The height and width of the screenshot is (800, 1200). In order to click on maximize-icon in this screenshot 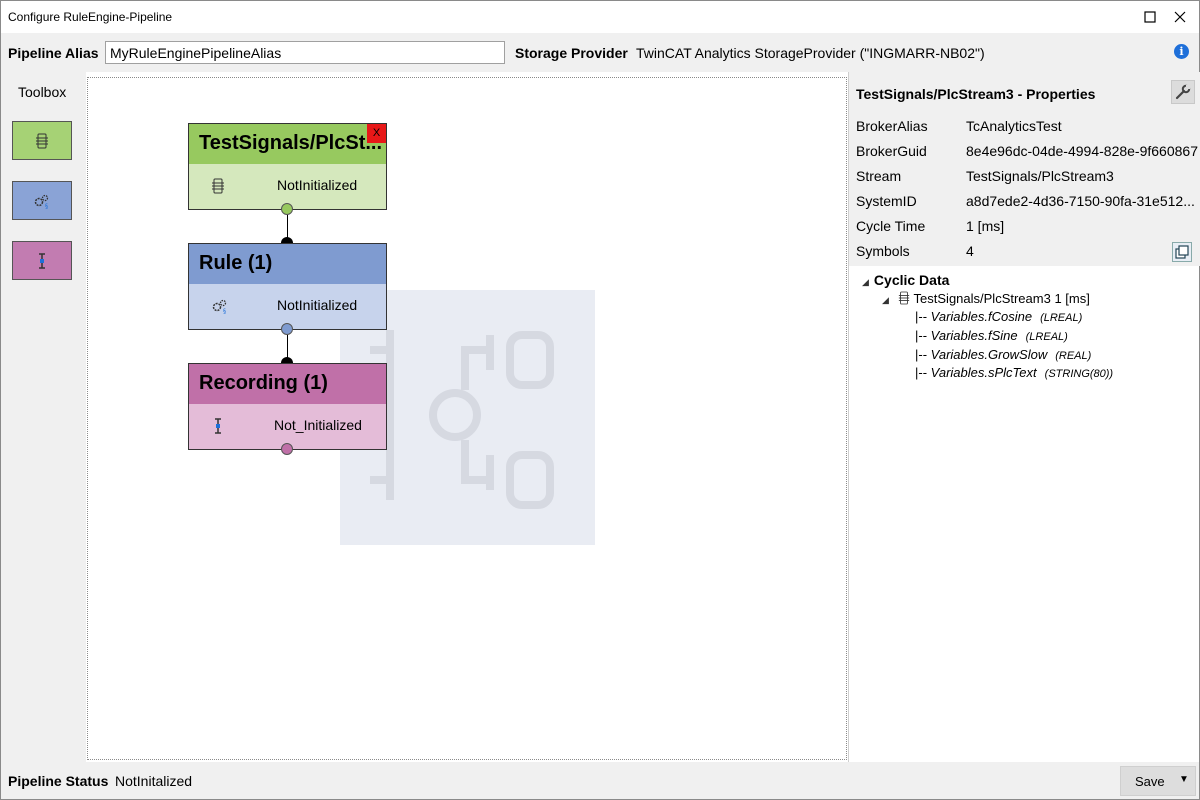, I will do `click(1150, 17)`.